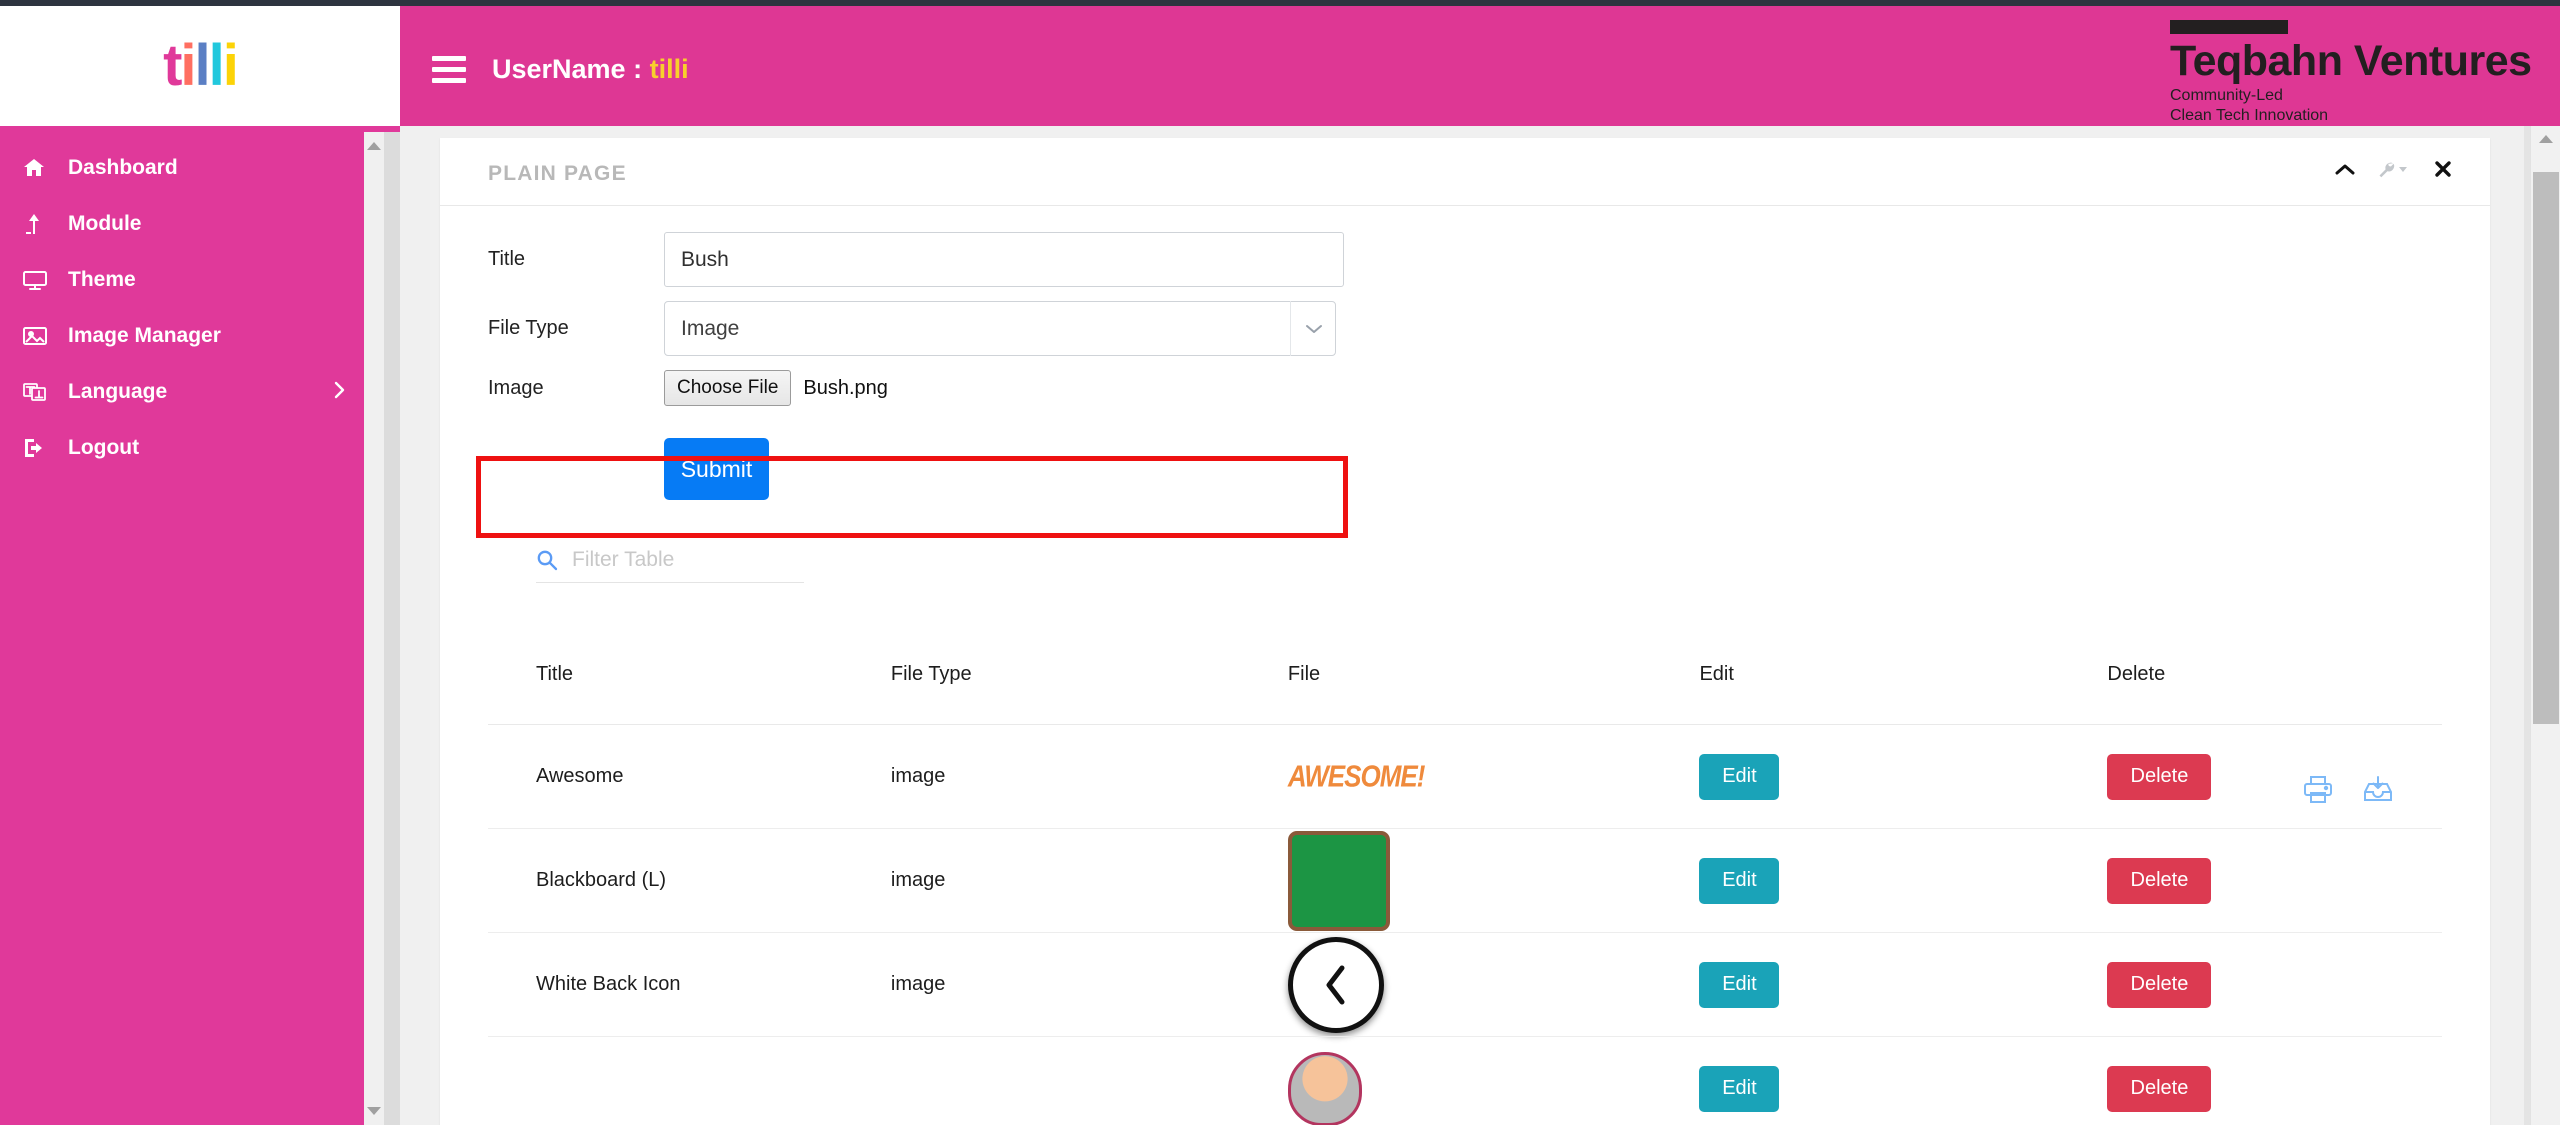  What do you see at coordinates (216, 65) in the screenshot?
I see `logo-letter-4: l` at bounding box center [216, 65].